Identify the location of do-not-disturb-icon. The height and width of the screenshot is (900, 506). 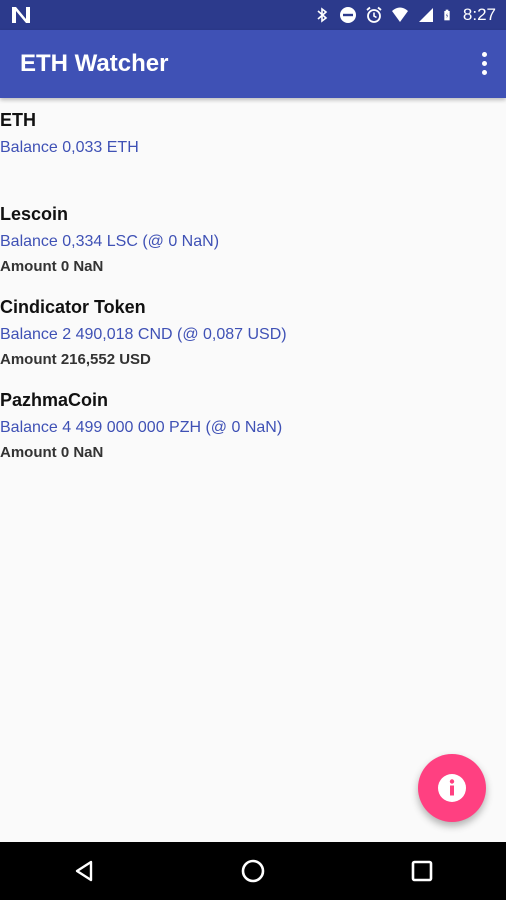
(347, 15).